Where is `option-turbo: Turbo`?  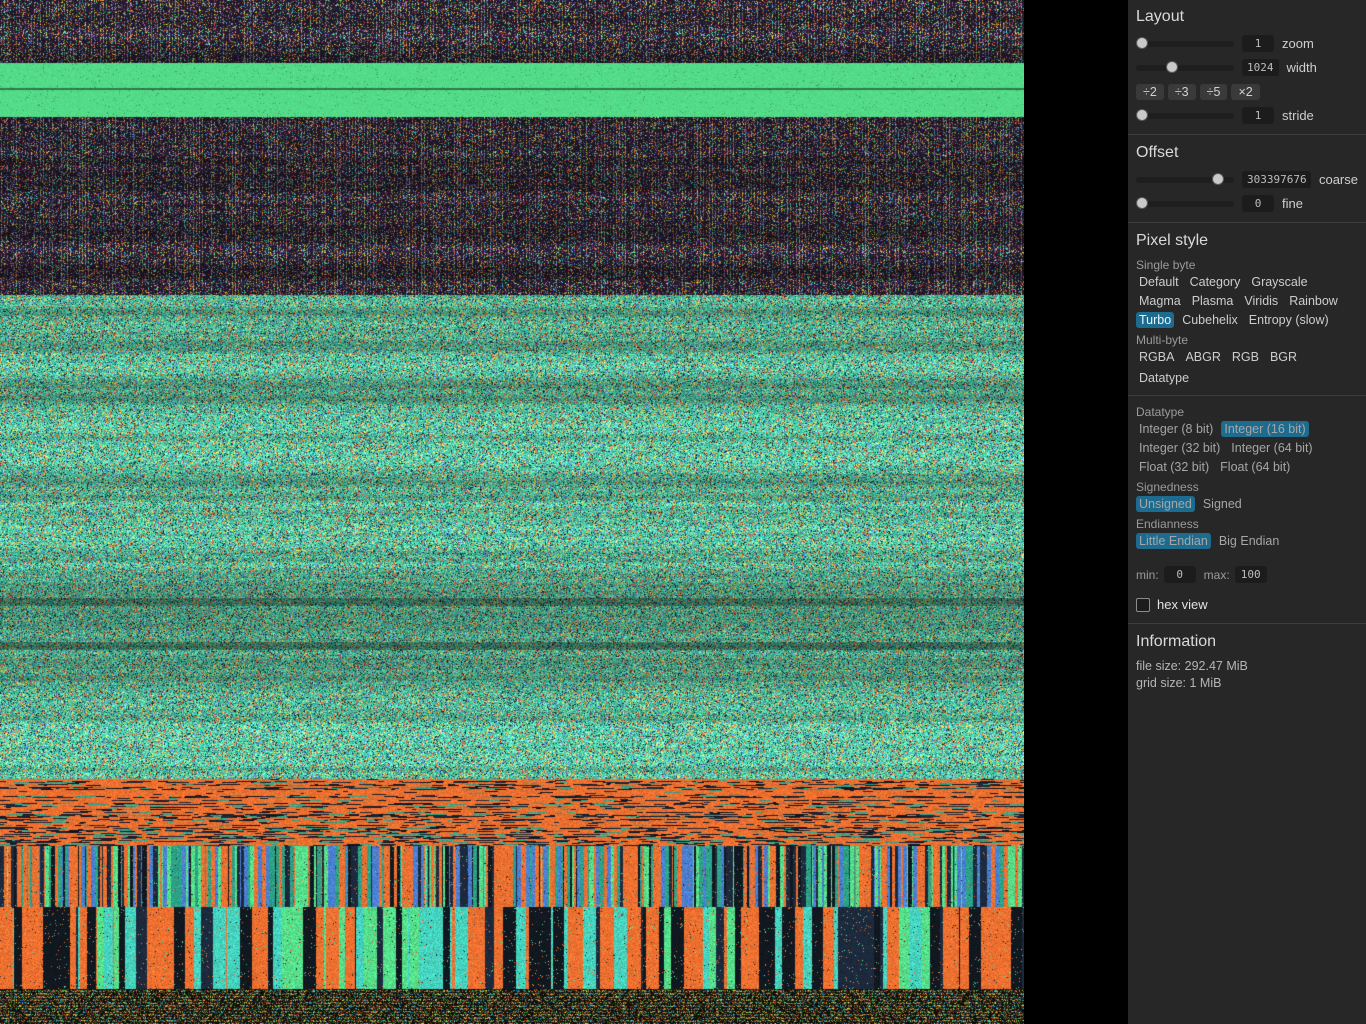
option-turbo: Turbo is located at coordinates (1155, 320).